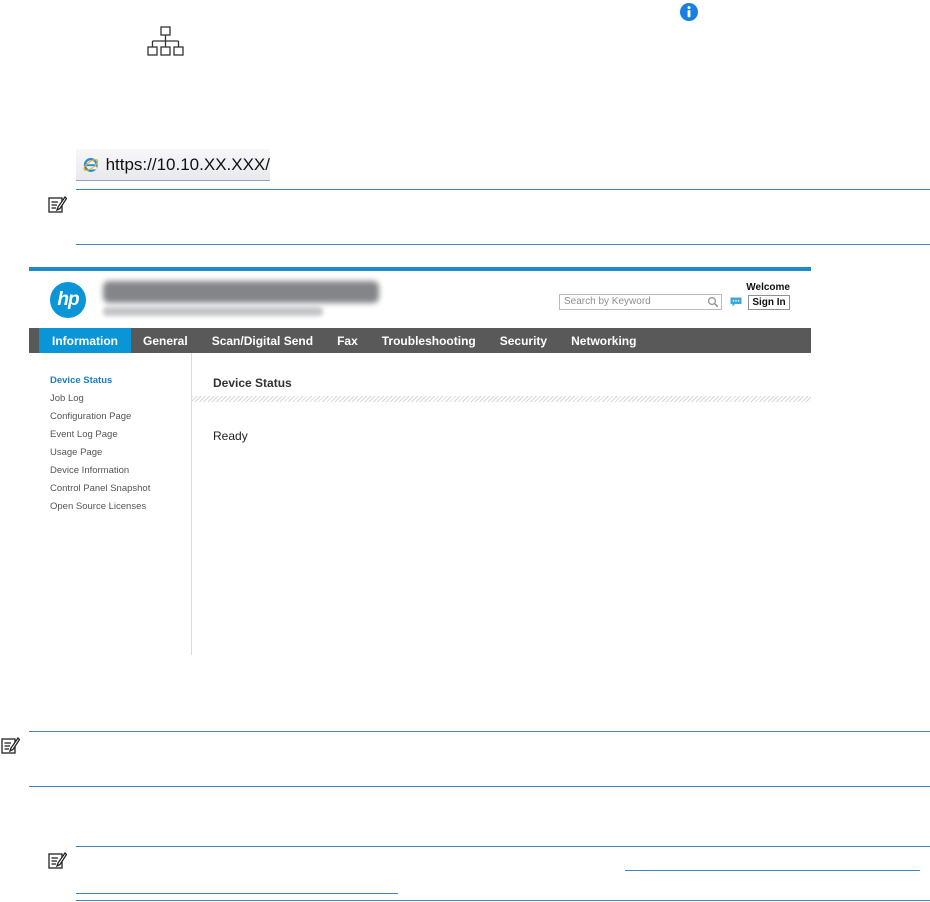 The height and width of the screenshot is (902, 930). What do you see at coordinates (347, 340) in the screenshot?
I see `tab-fax: Fax` at bounding box center [347, 340].